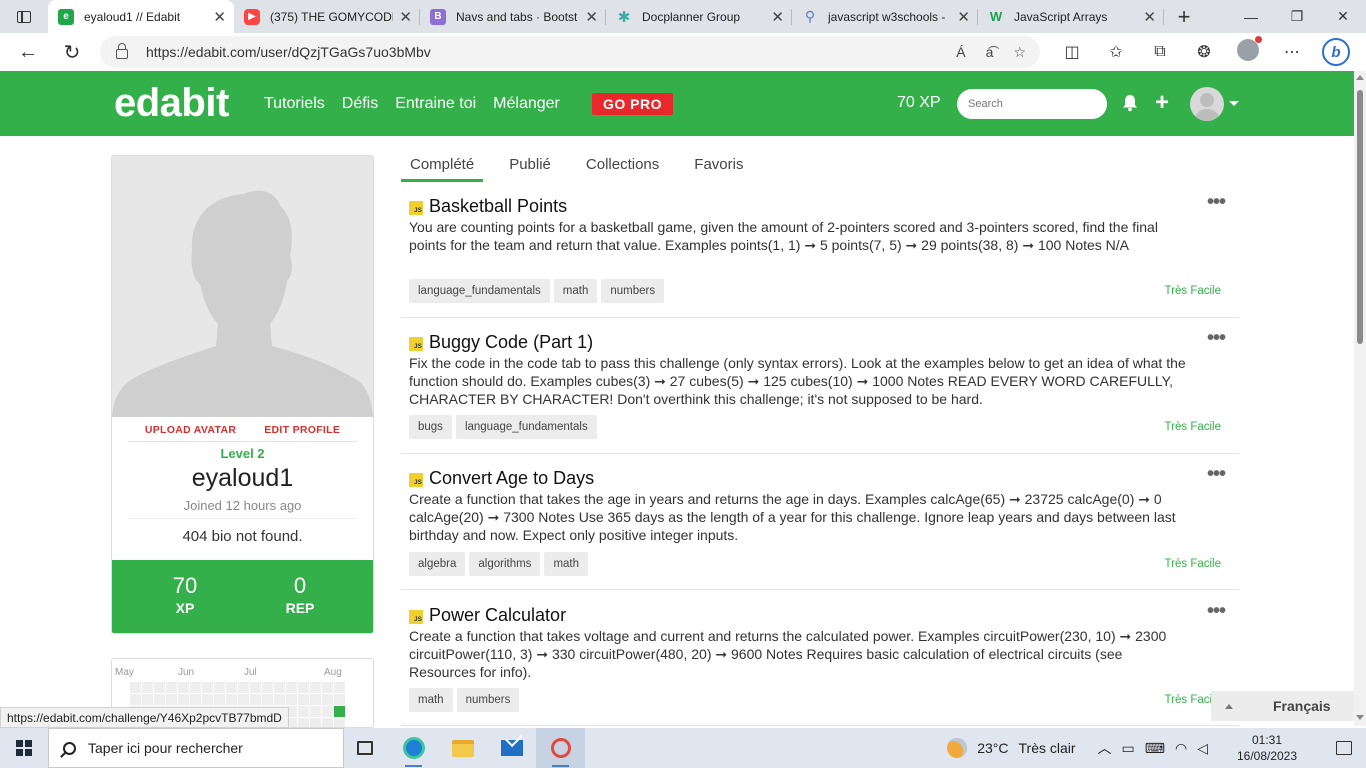  What do you see at coordinates (511, 748) in the screenshot?
I see `mail-button` at bounding box center [511, 748].